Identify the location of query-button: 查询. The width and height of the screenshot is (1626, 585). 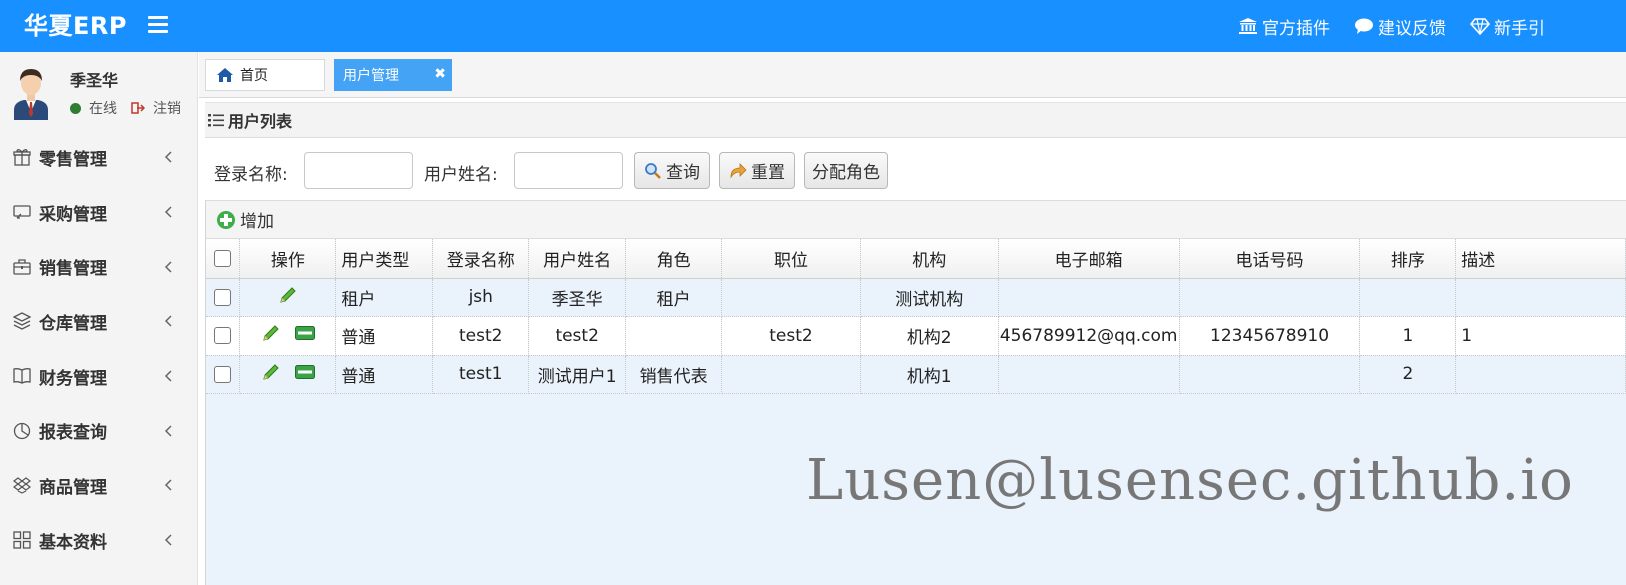
(672, 170).